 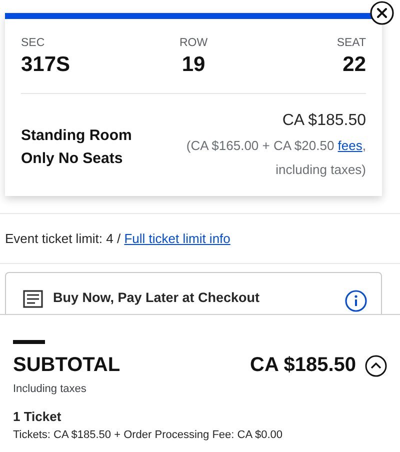 What do you see at coordinates (354, 65) in the screenshot?
I see `seat-number: 22` at bounding box center [354, 65].